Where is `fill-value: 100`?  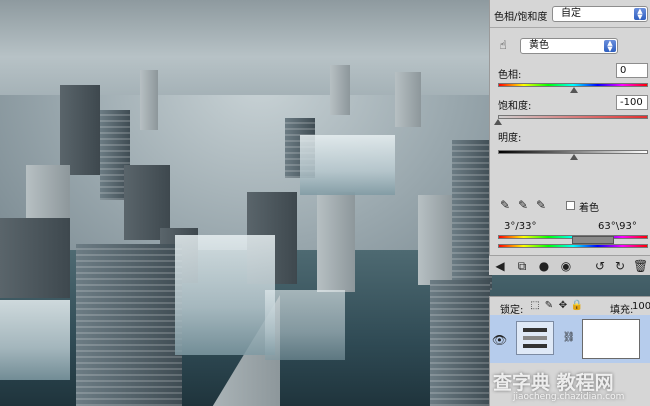
fill-value: 100 is located at coordinates (641, 306).